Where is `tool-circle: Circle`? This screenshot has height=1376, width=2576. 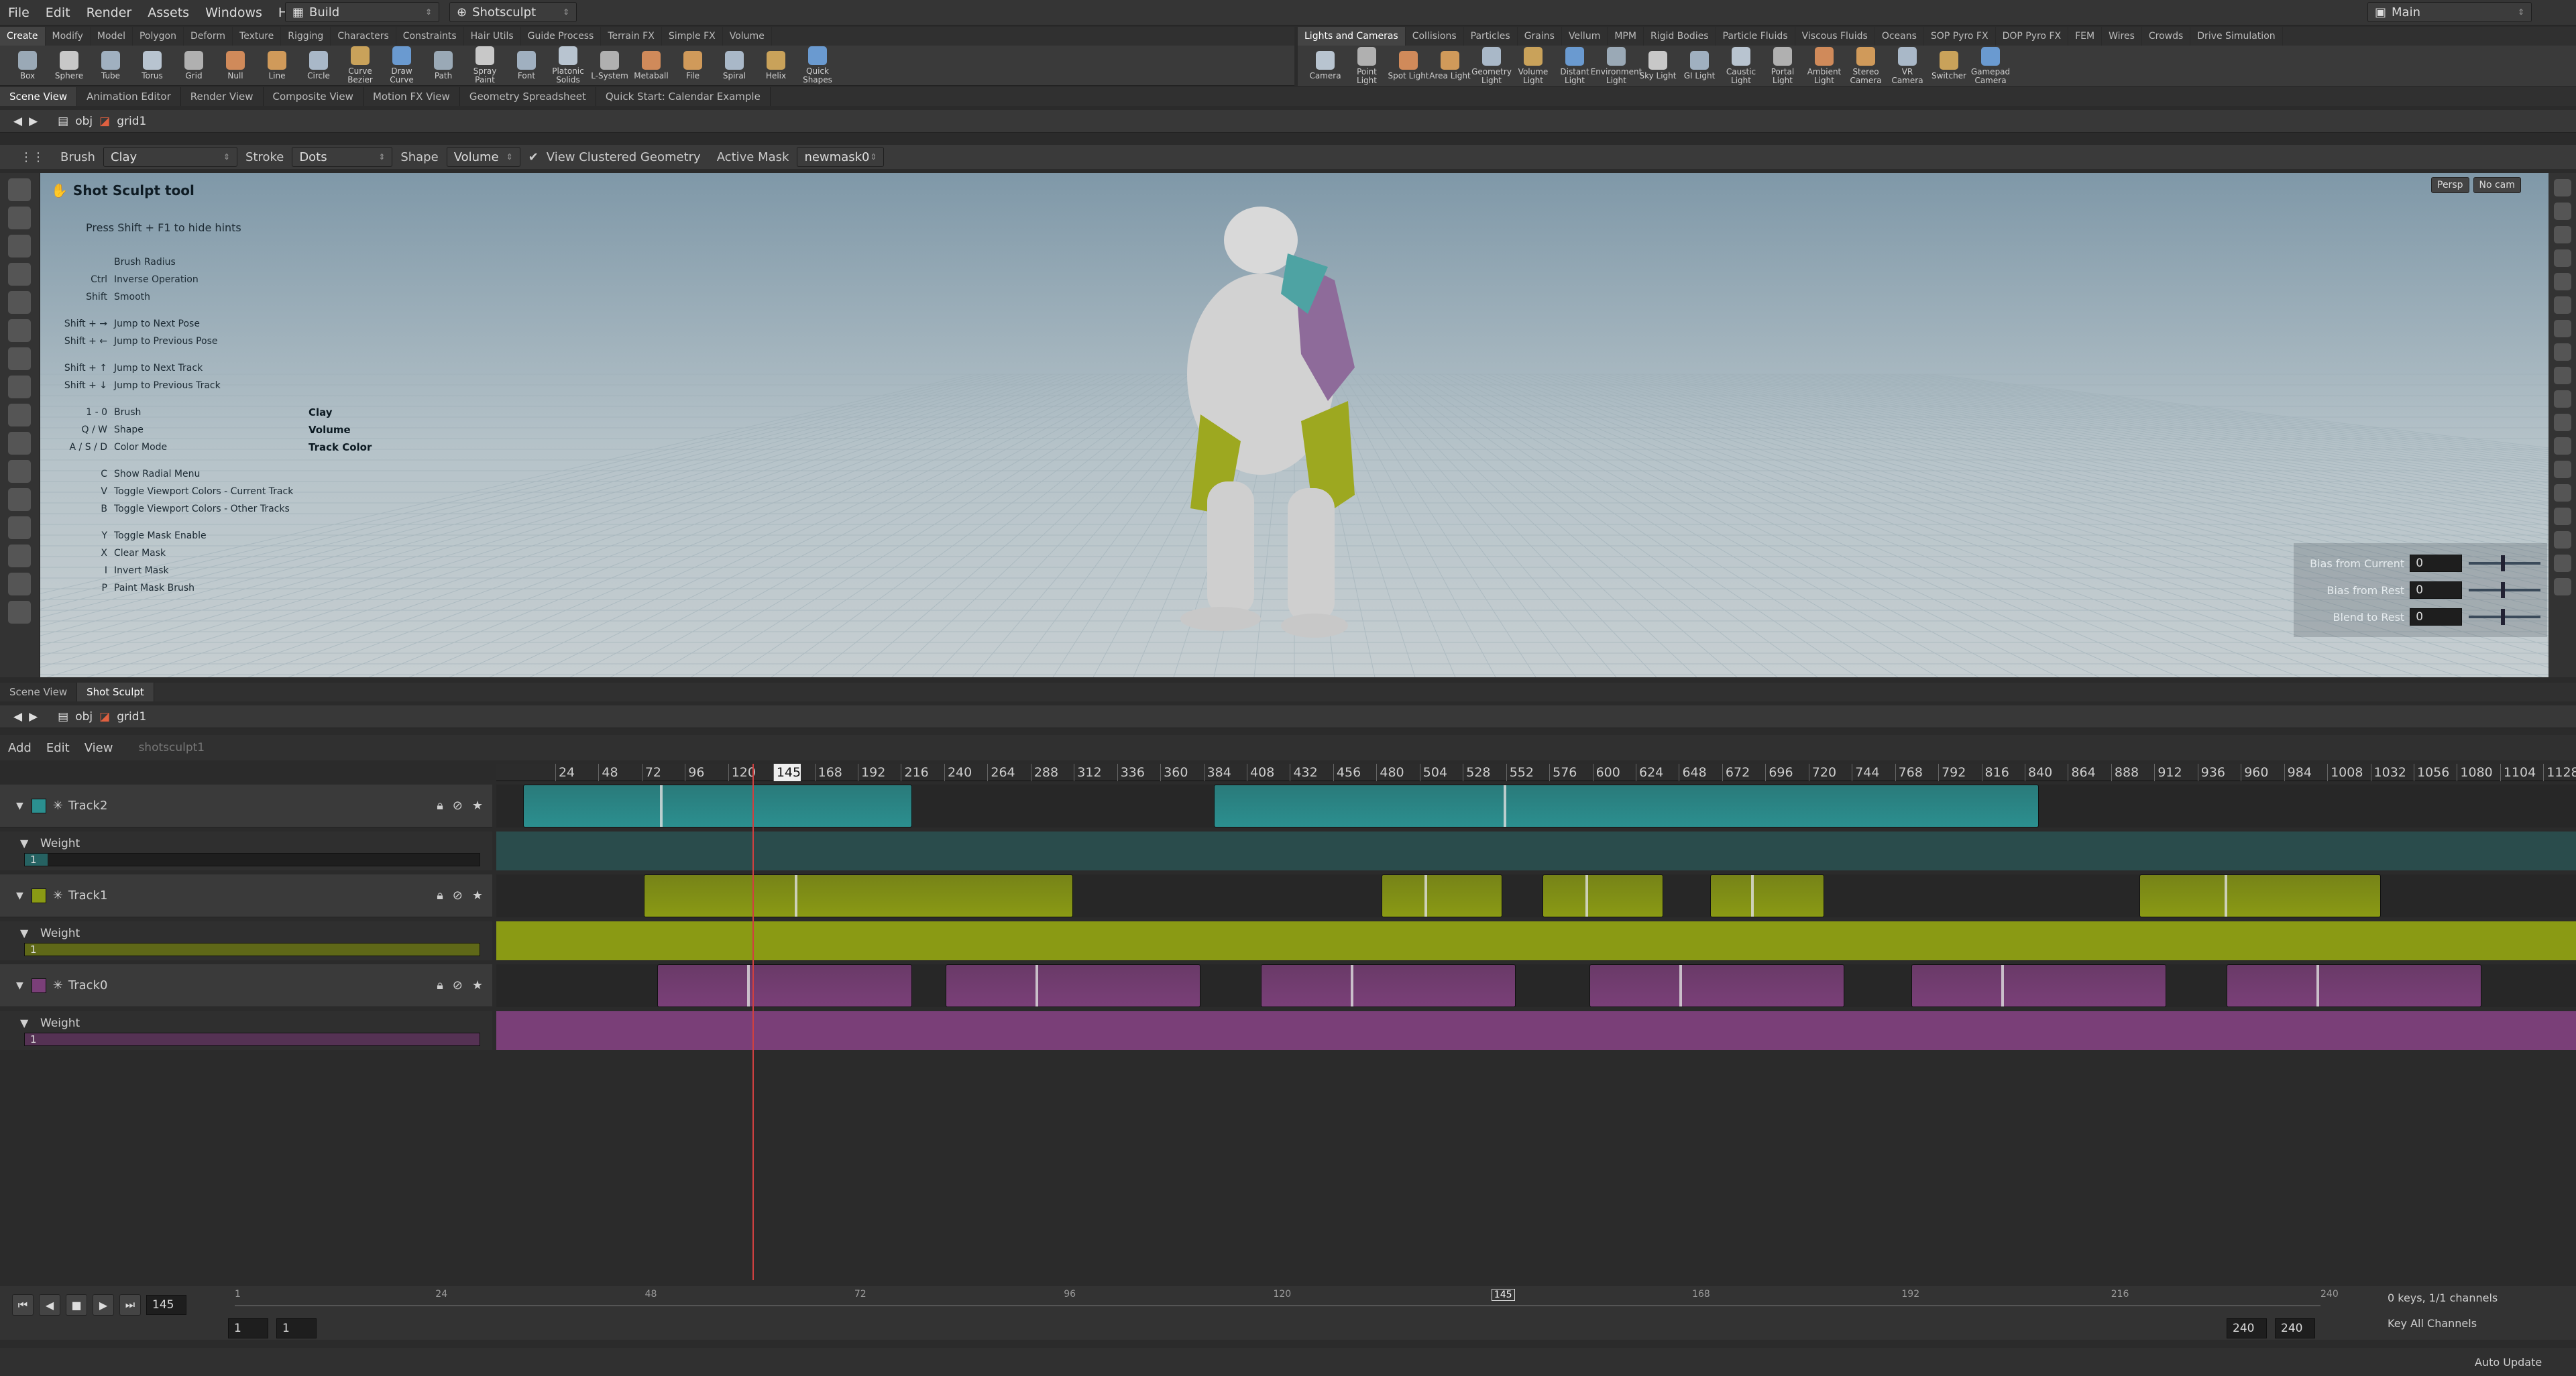
tool-circle: Circle is located at coordinates (318, 65).